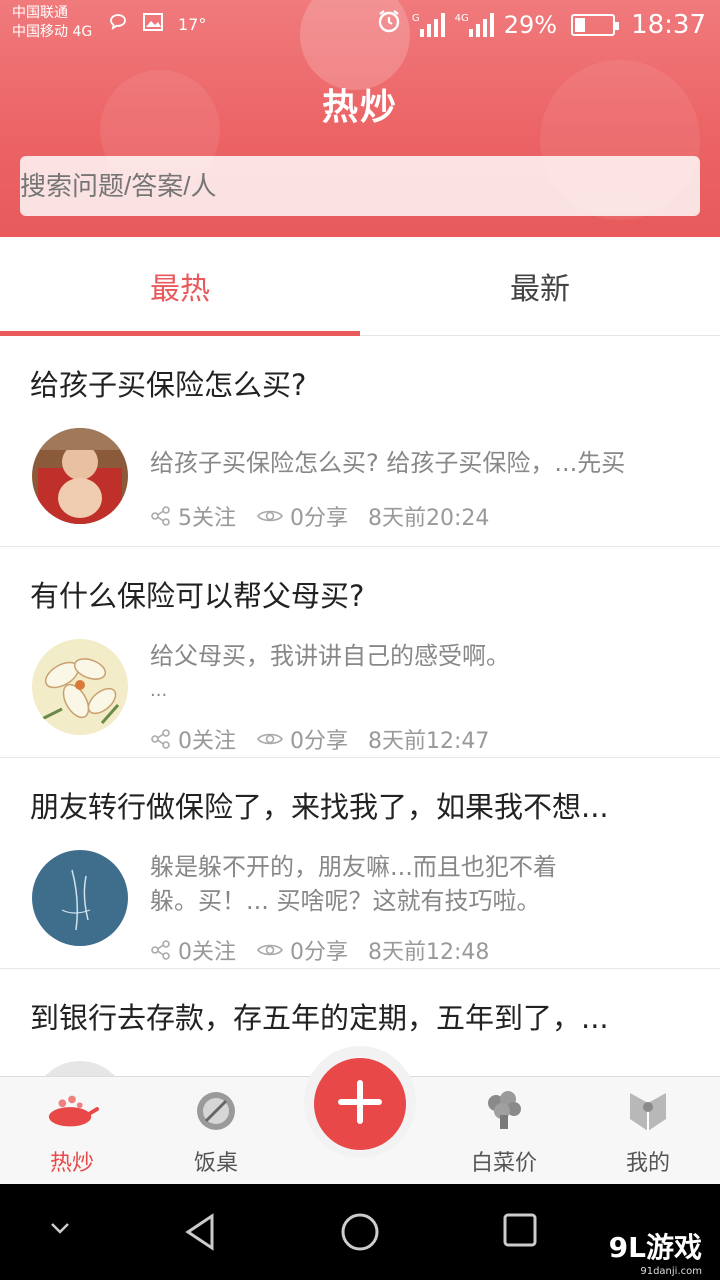  Describe the element at coordinates (207, 518) in the screenshot. I see `follow-count: 5关注` at that location.